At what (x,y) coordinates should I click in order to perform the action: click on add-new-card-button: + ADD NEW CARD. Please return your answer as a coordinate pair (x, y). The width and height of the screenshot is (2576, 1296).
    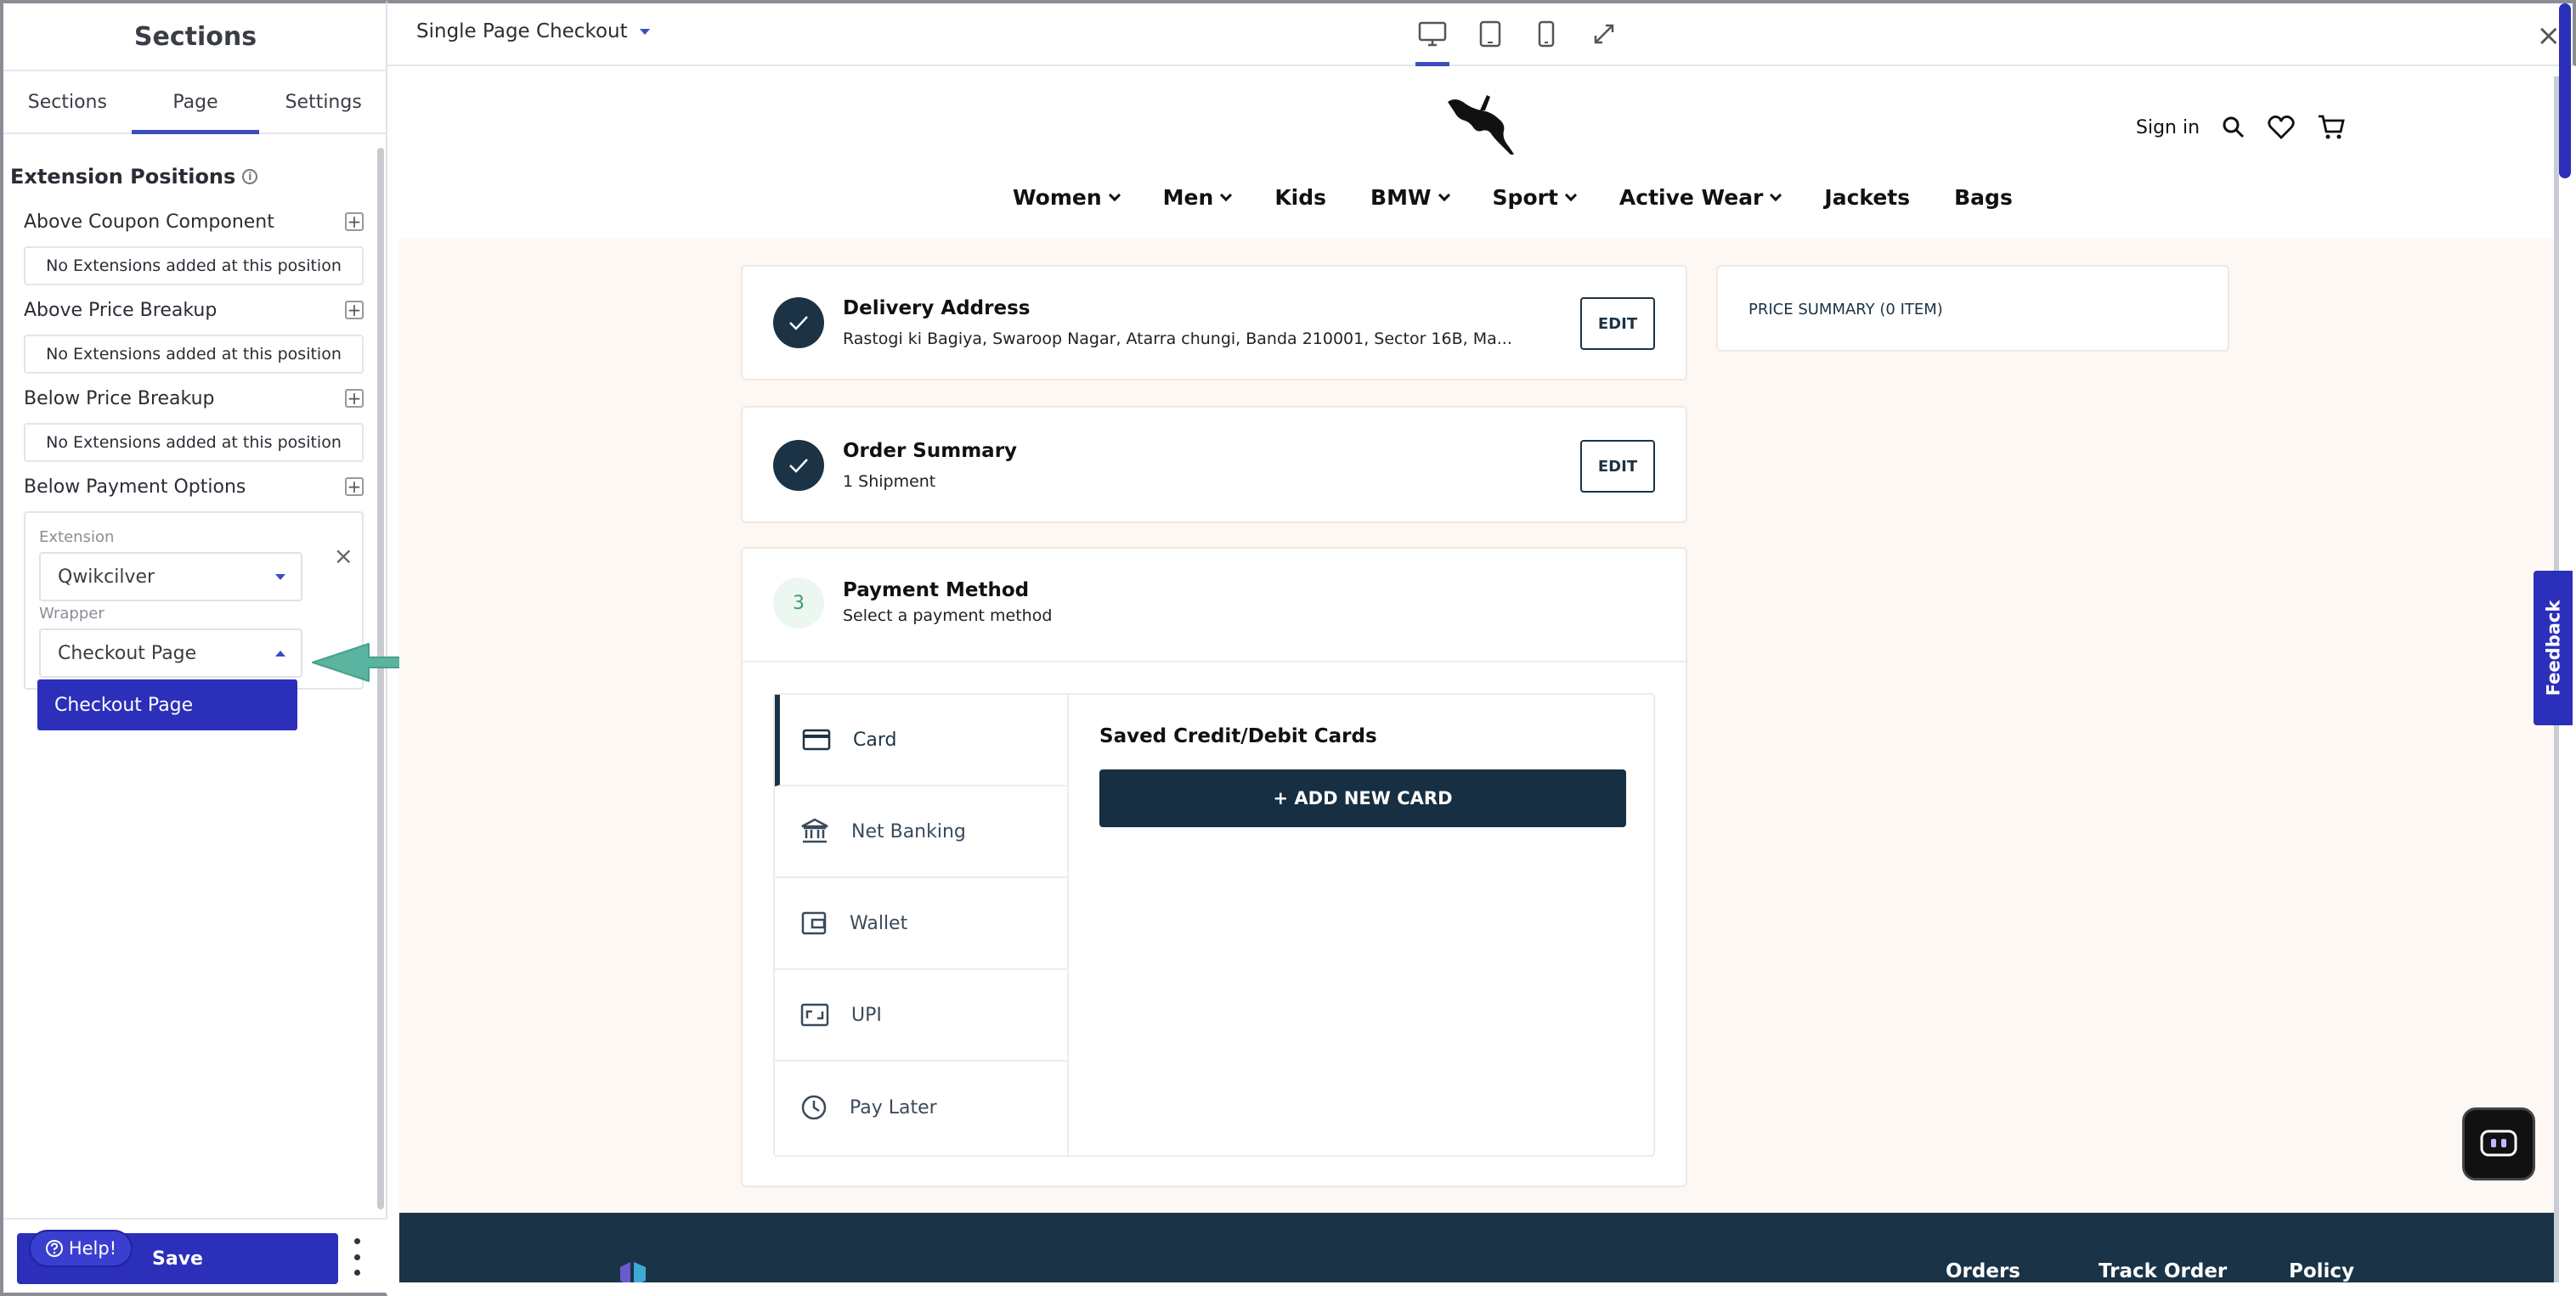
    Looking at the image, I should click on (1363, 798).